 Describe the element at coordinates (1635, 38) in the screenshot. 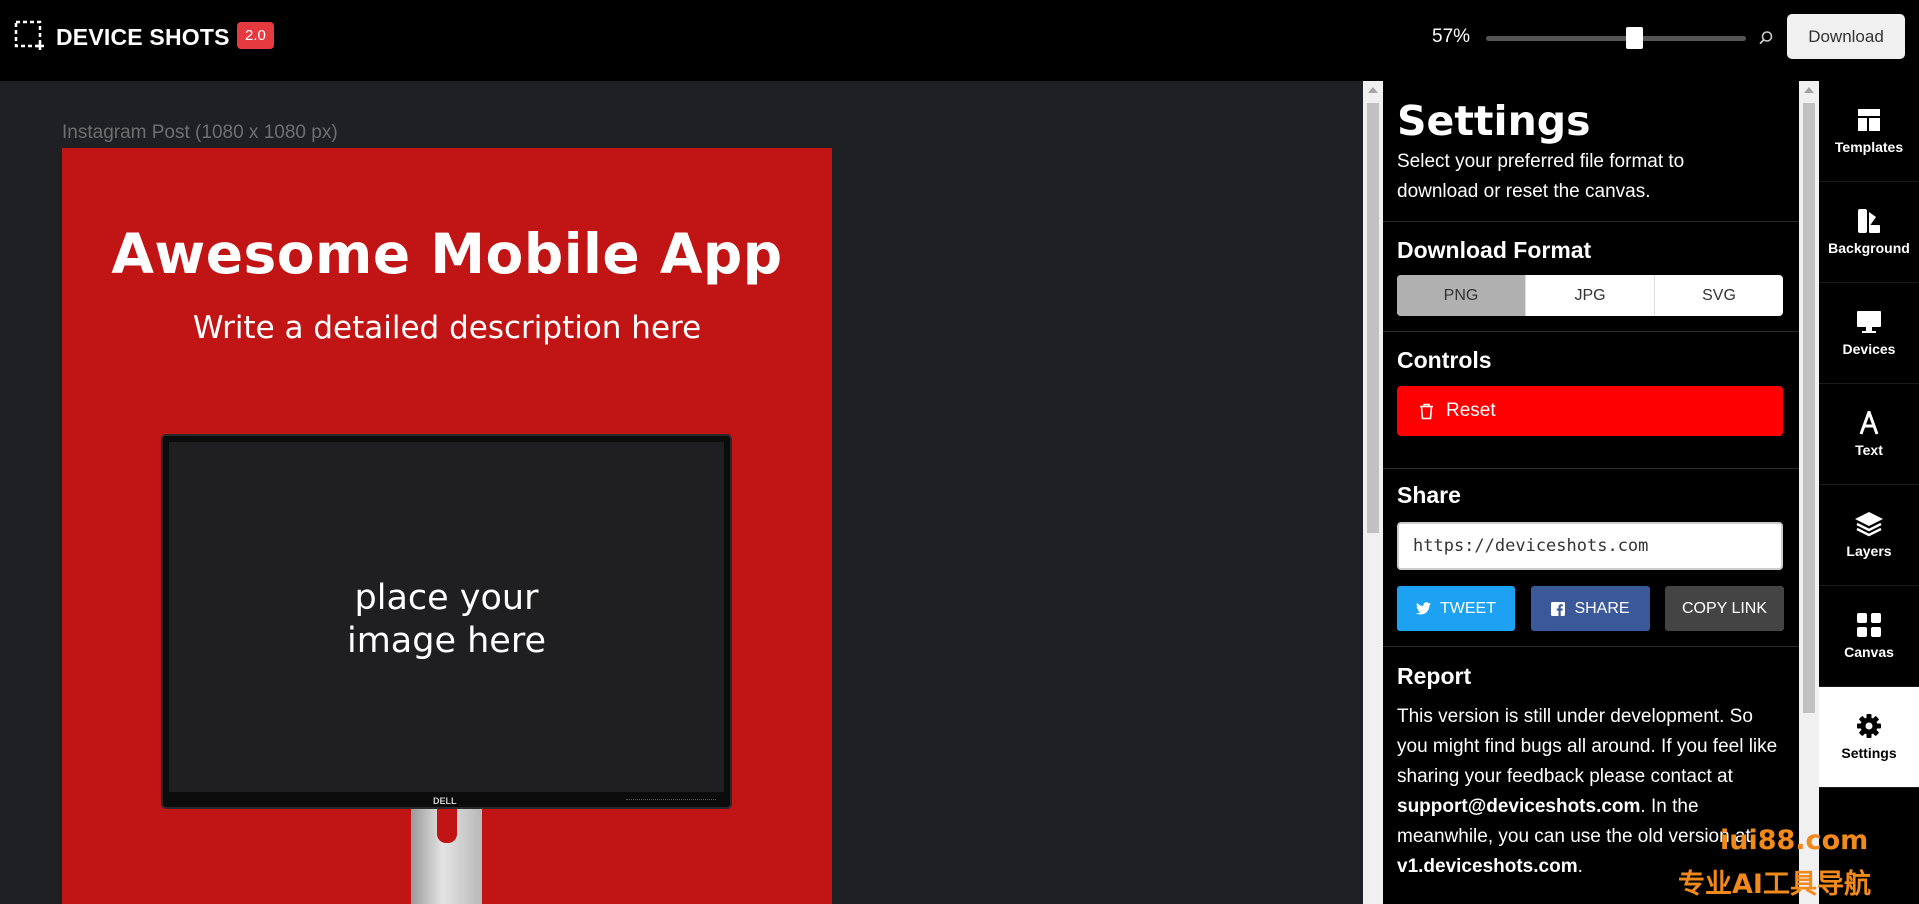

I see `zoom-slider-handle` at that location.